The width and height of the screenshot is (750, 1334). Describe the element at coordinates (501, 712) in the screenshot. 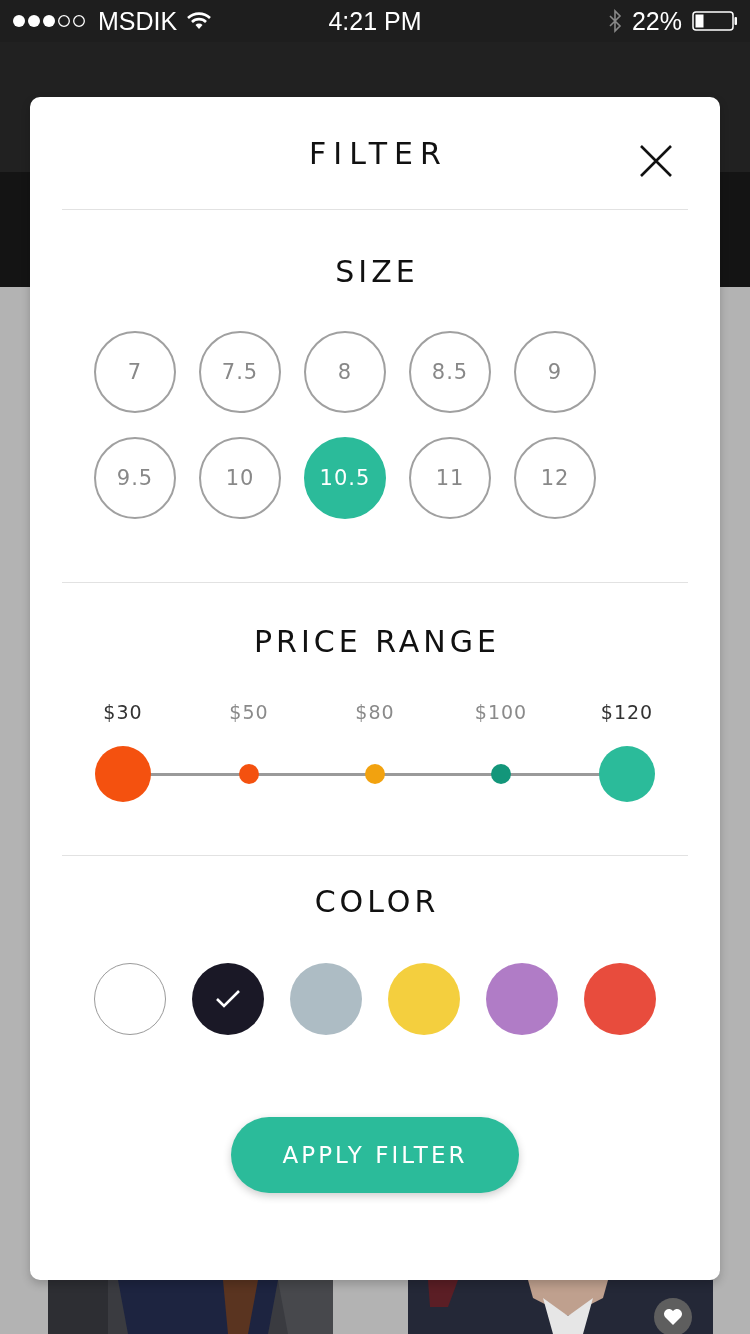

I see `price-label: $100` at that location.